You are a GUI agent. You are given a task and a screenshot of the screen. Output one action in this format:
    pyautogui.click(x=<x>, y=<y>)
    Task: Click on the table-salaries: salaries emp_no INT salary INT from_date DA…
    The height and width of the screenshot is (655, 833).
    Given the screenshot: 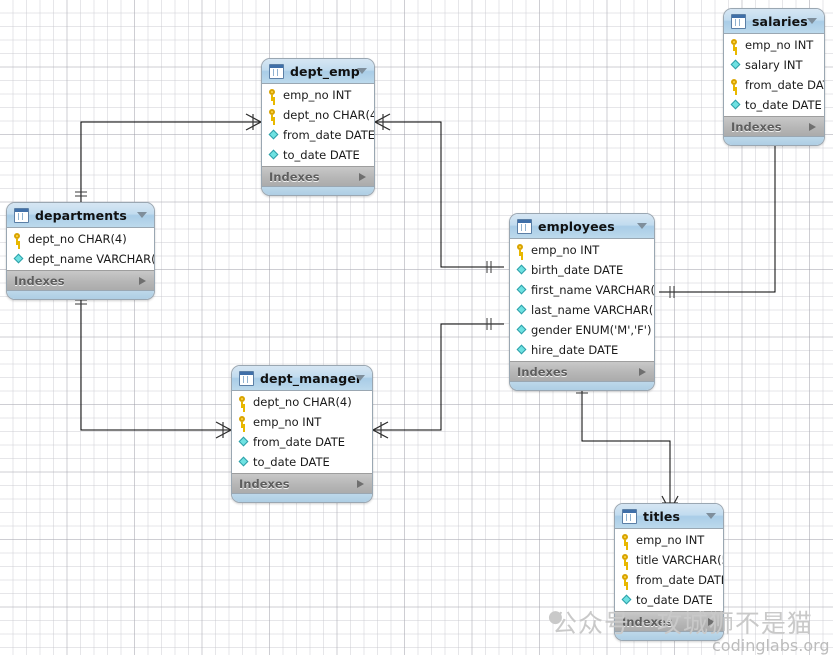 What is the action you would take?
    pyautogui.click(x=774, y=77)
    